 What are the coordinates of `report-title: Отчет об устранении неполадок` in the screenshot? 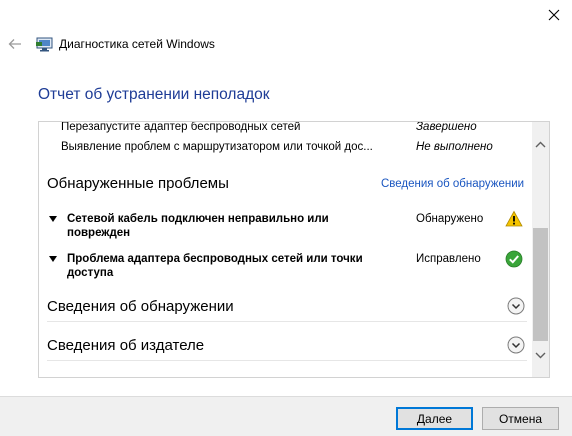 It's located at (154, 94).